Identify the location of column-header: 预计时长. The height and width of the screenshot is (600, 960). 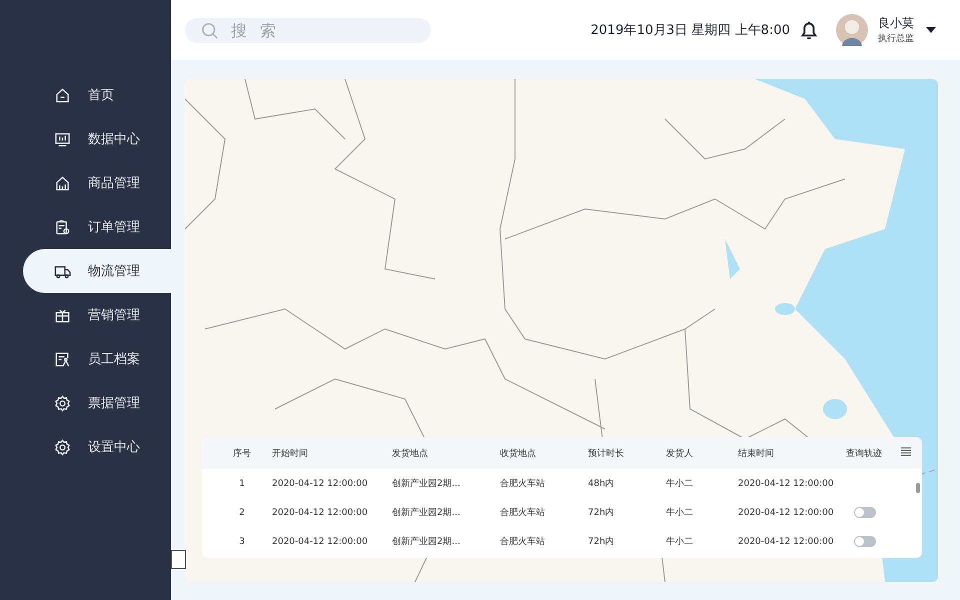
(606, 454).